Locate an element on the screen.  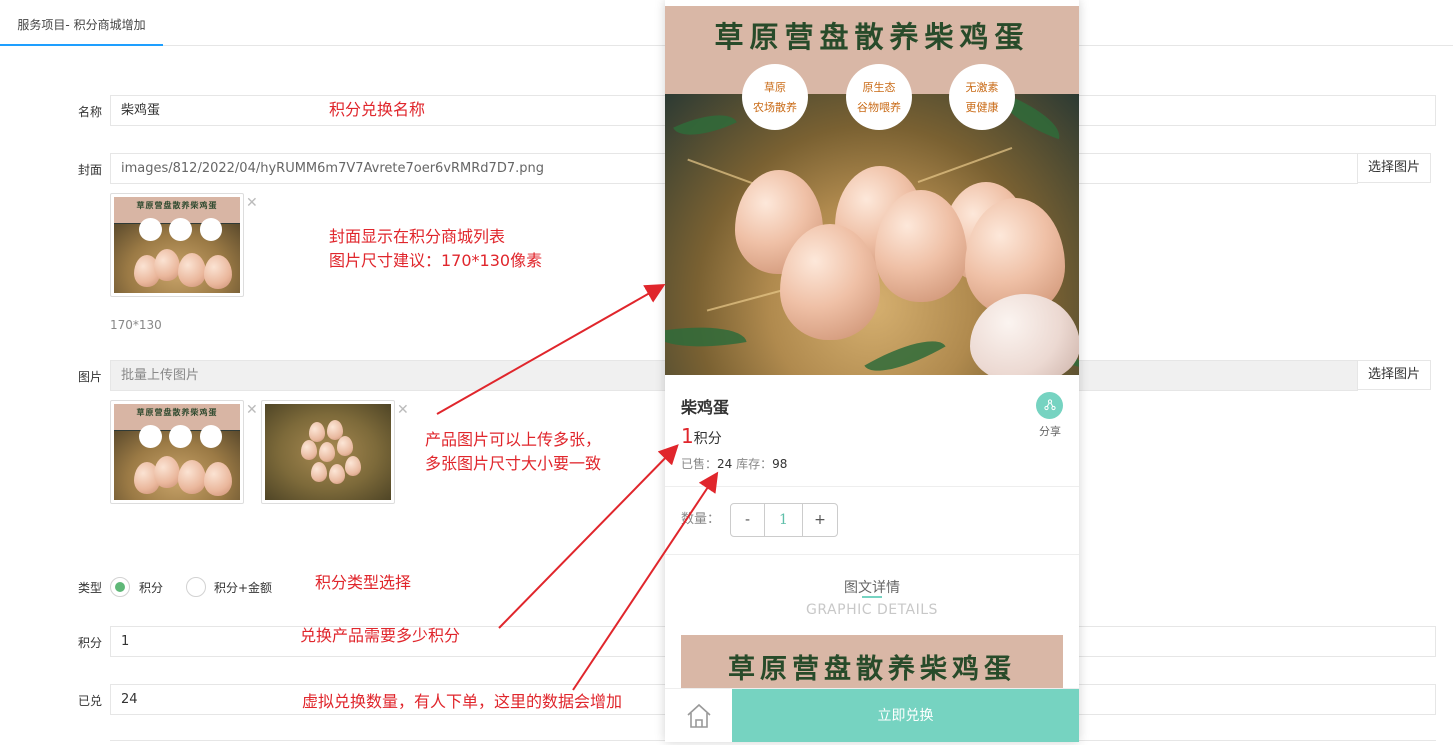
name-label: 名称 is located at coordinates (89, 112).